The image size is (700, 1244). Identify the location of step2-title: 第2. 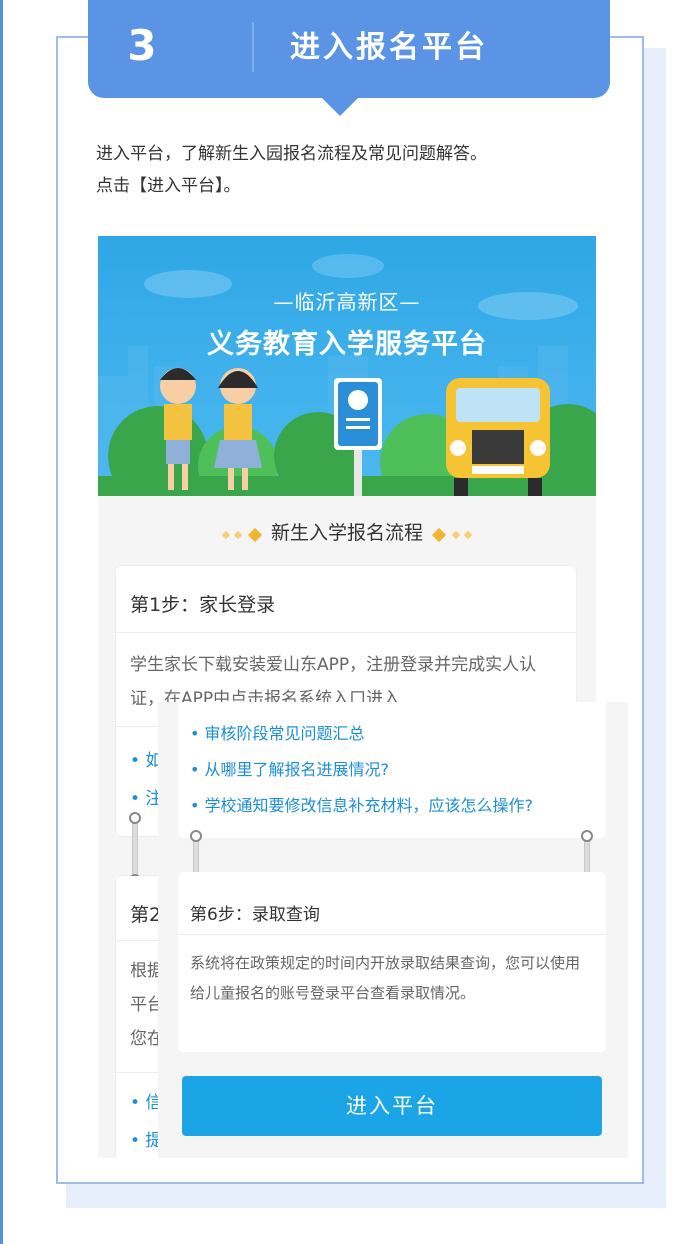
(146, 915).